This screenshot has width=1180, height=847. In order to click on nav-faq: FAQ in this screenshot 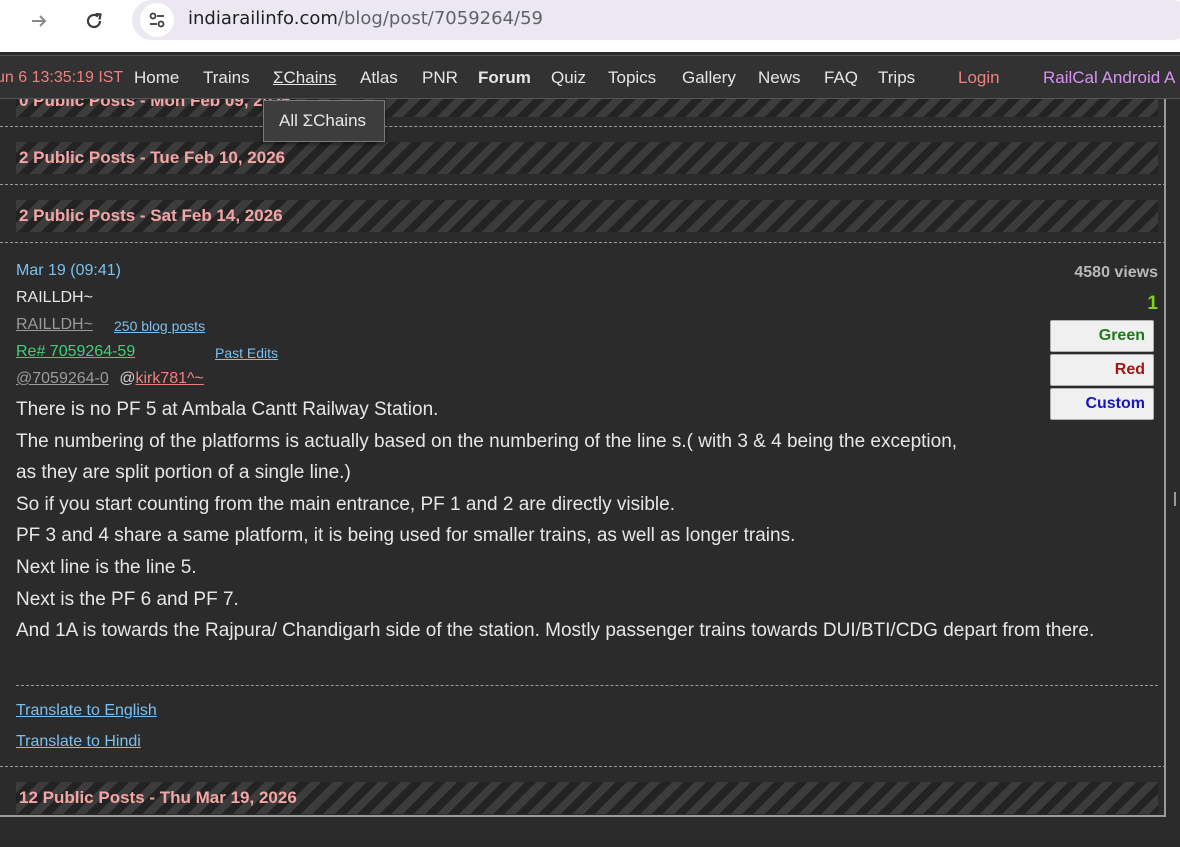, I will do `click(841, 78)`.